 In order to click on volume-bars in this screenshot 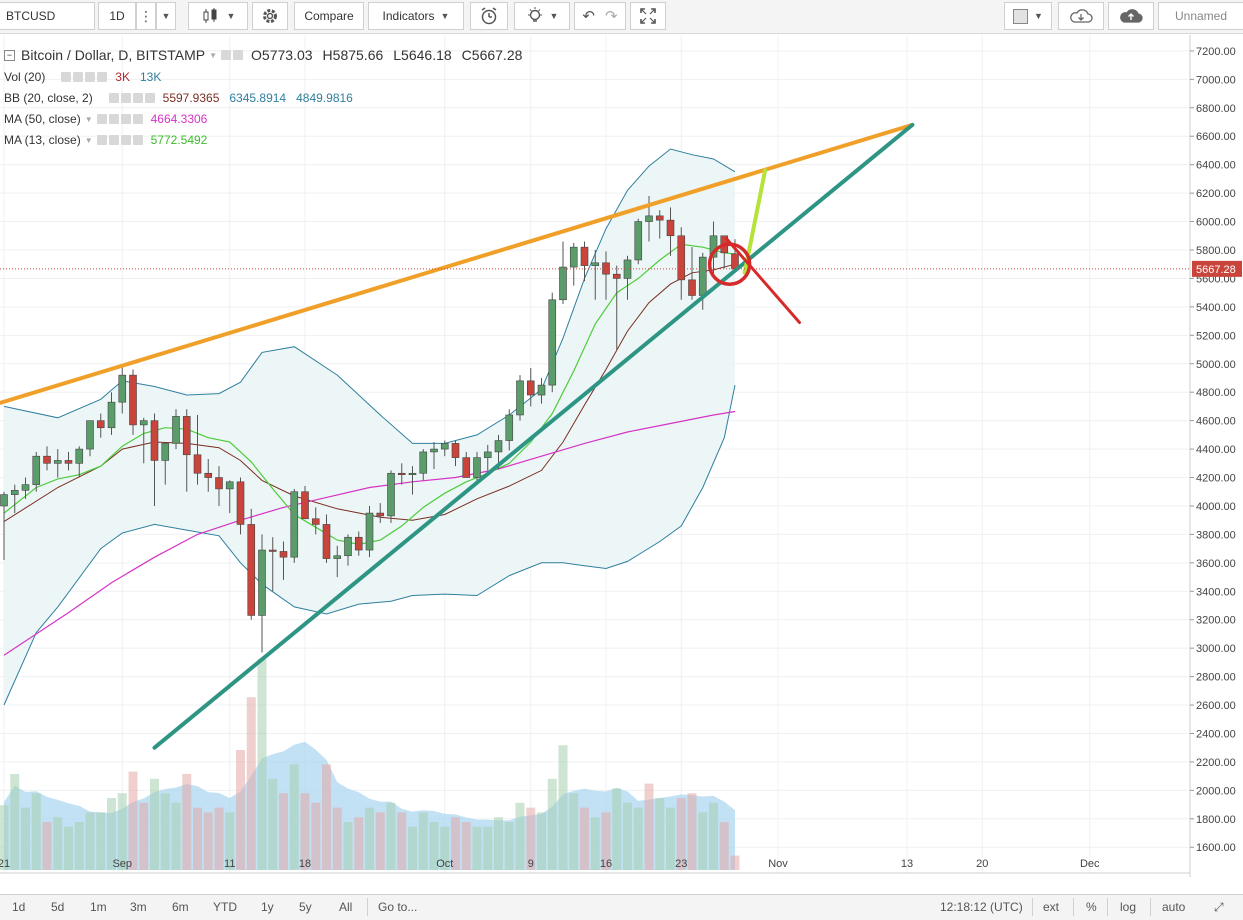, I will do `click(370, 764)`.